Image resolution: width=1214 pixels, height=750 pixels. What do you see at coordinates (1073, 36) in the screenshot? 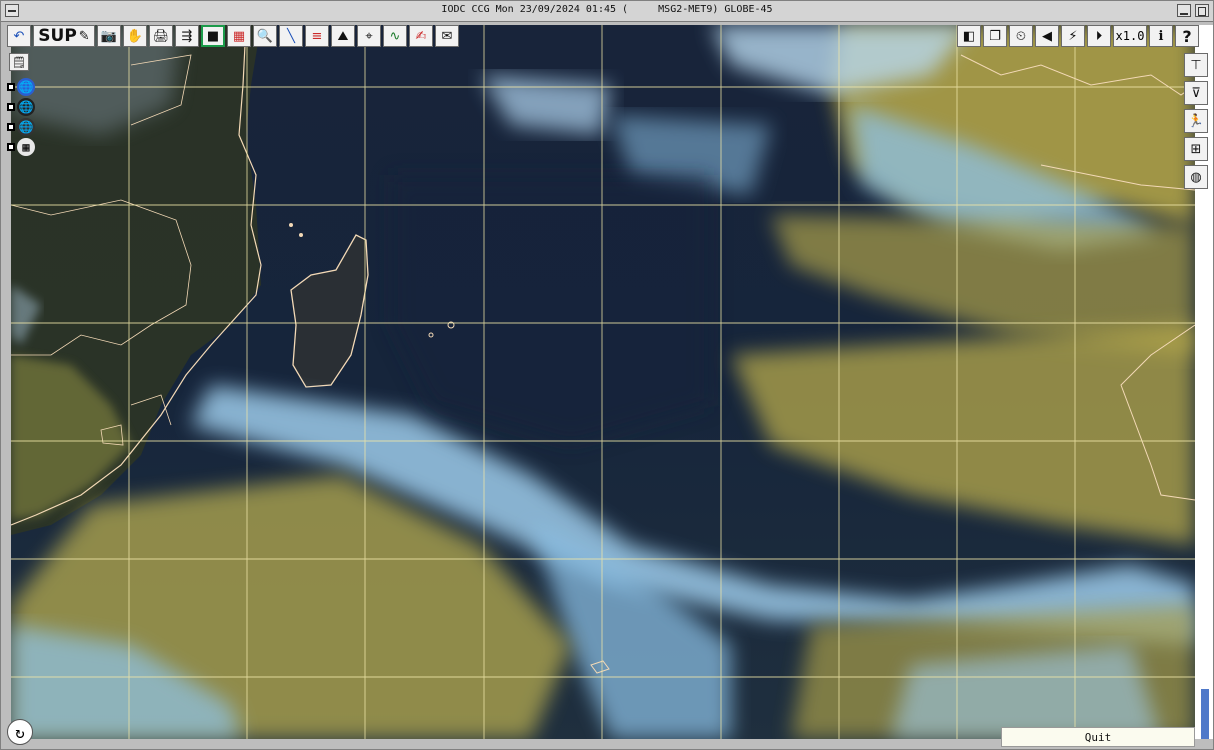
I see `pause-icon: ⚡` at bounding box center [1073, 36].